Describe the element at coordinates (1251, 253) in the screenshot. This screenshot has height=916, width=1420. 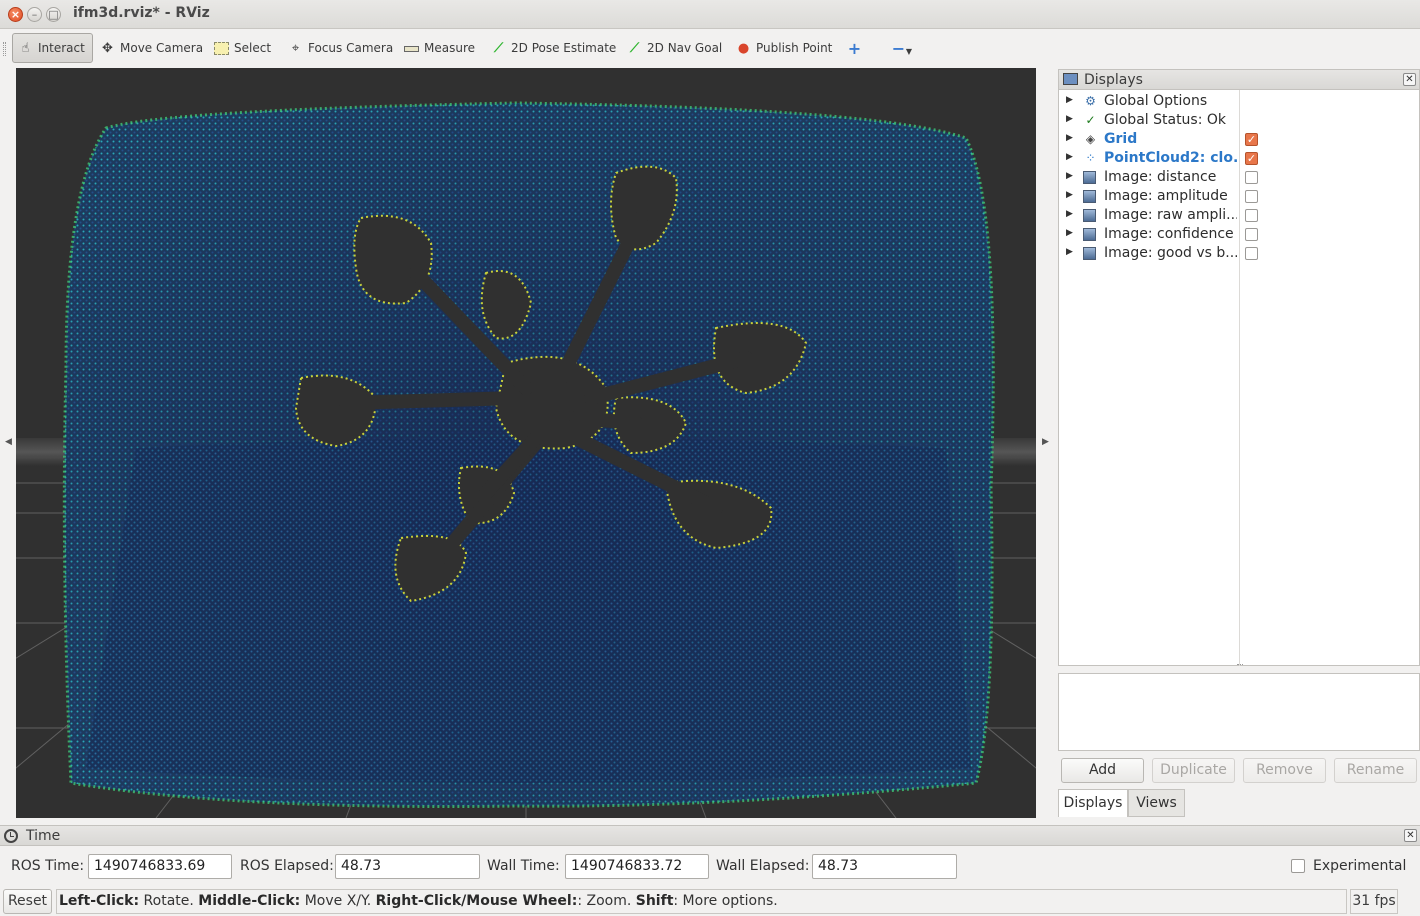
I see `image-good-vs-bad-checkbox` at that location.